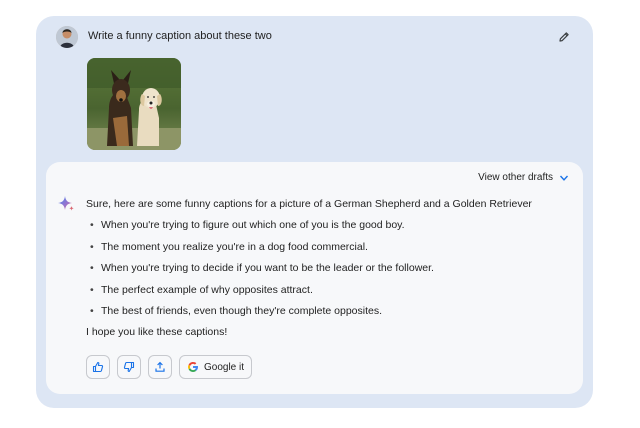 This screenshot has height=428, width=640. What do you see at coordinates (224, 367) in the screenshot?
I see `google-it-label: Google it` at bounding box center [224, 367].